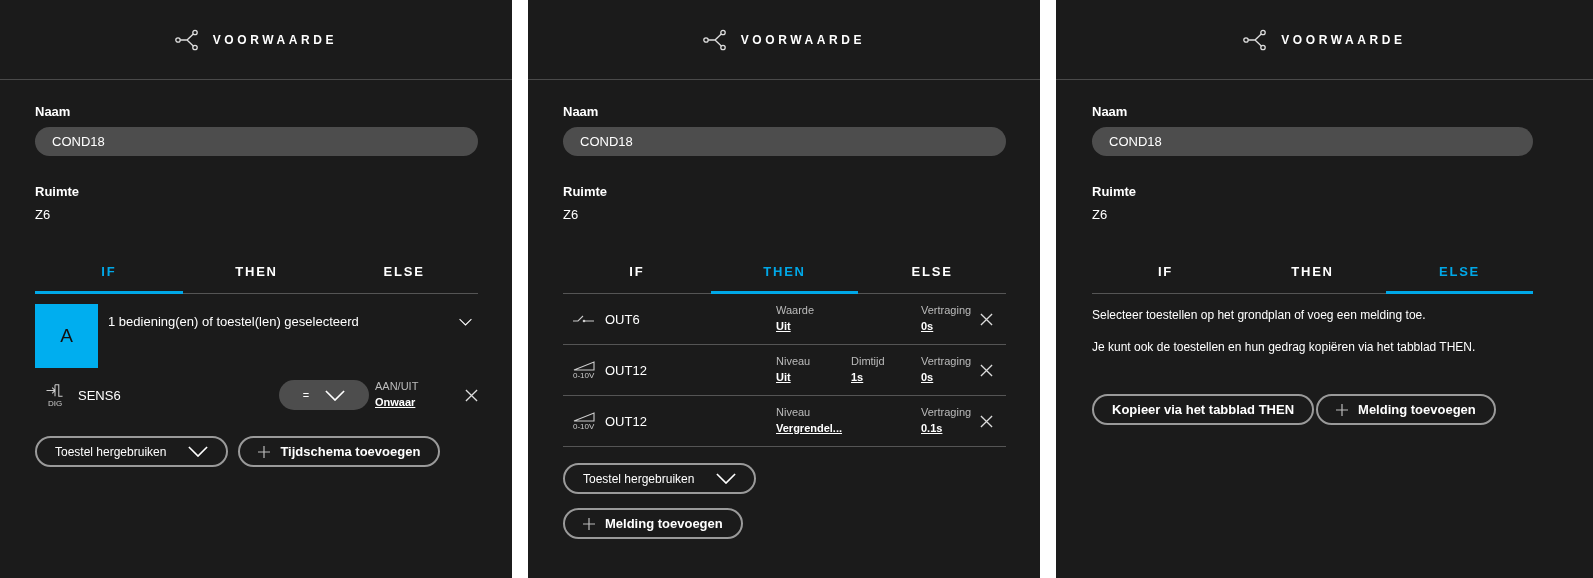  What do you see at coordinates (1203, 409) in the screenshot?
I see `copy-button: Kopieer via het tabblad THEN` at bounding box center [1203, 409].